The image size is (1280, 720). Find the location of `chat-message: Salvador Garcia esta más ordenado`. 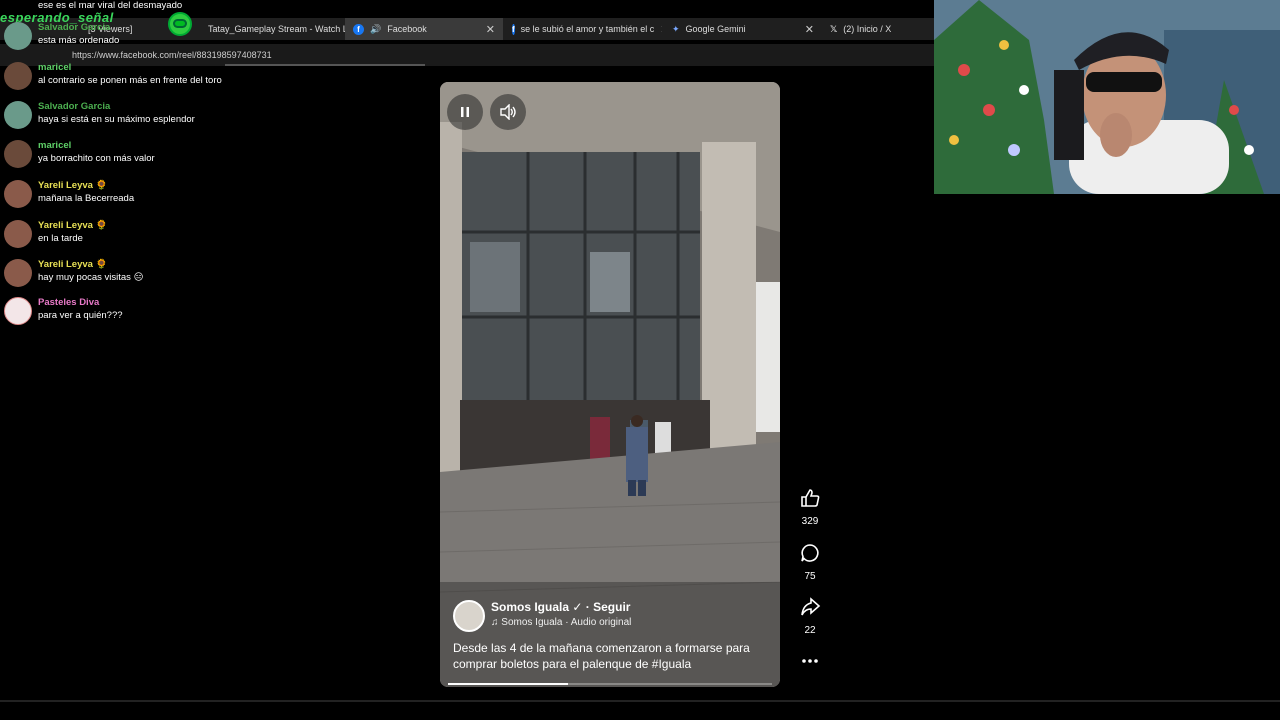

chat-message: Salvador Garcia esta más ordenado is located at coordinates (61, 36).